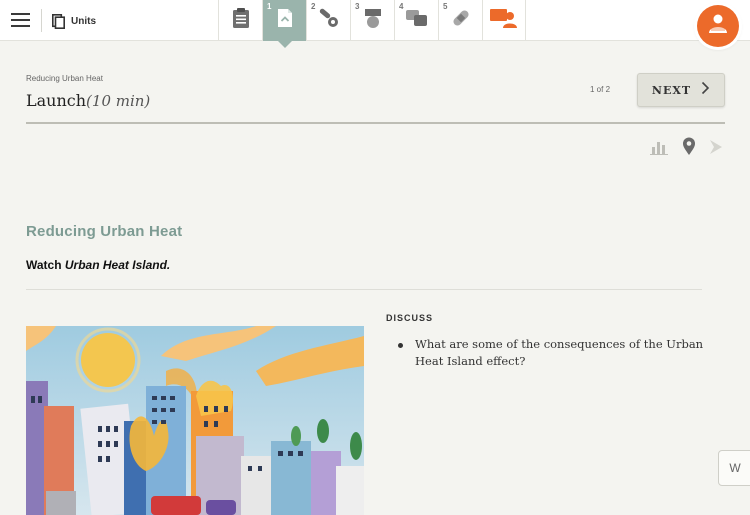 The image size is (750, 515). Describe the element at coordinates (41, 20) in the screenshot. I see `divider` at that location.